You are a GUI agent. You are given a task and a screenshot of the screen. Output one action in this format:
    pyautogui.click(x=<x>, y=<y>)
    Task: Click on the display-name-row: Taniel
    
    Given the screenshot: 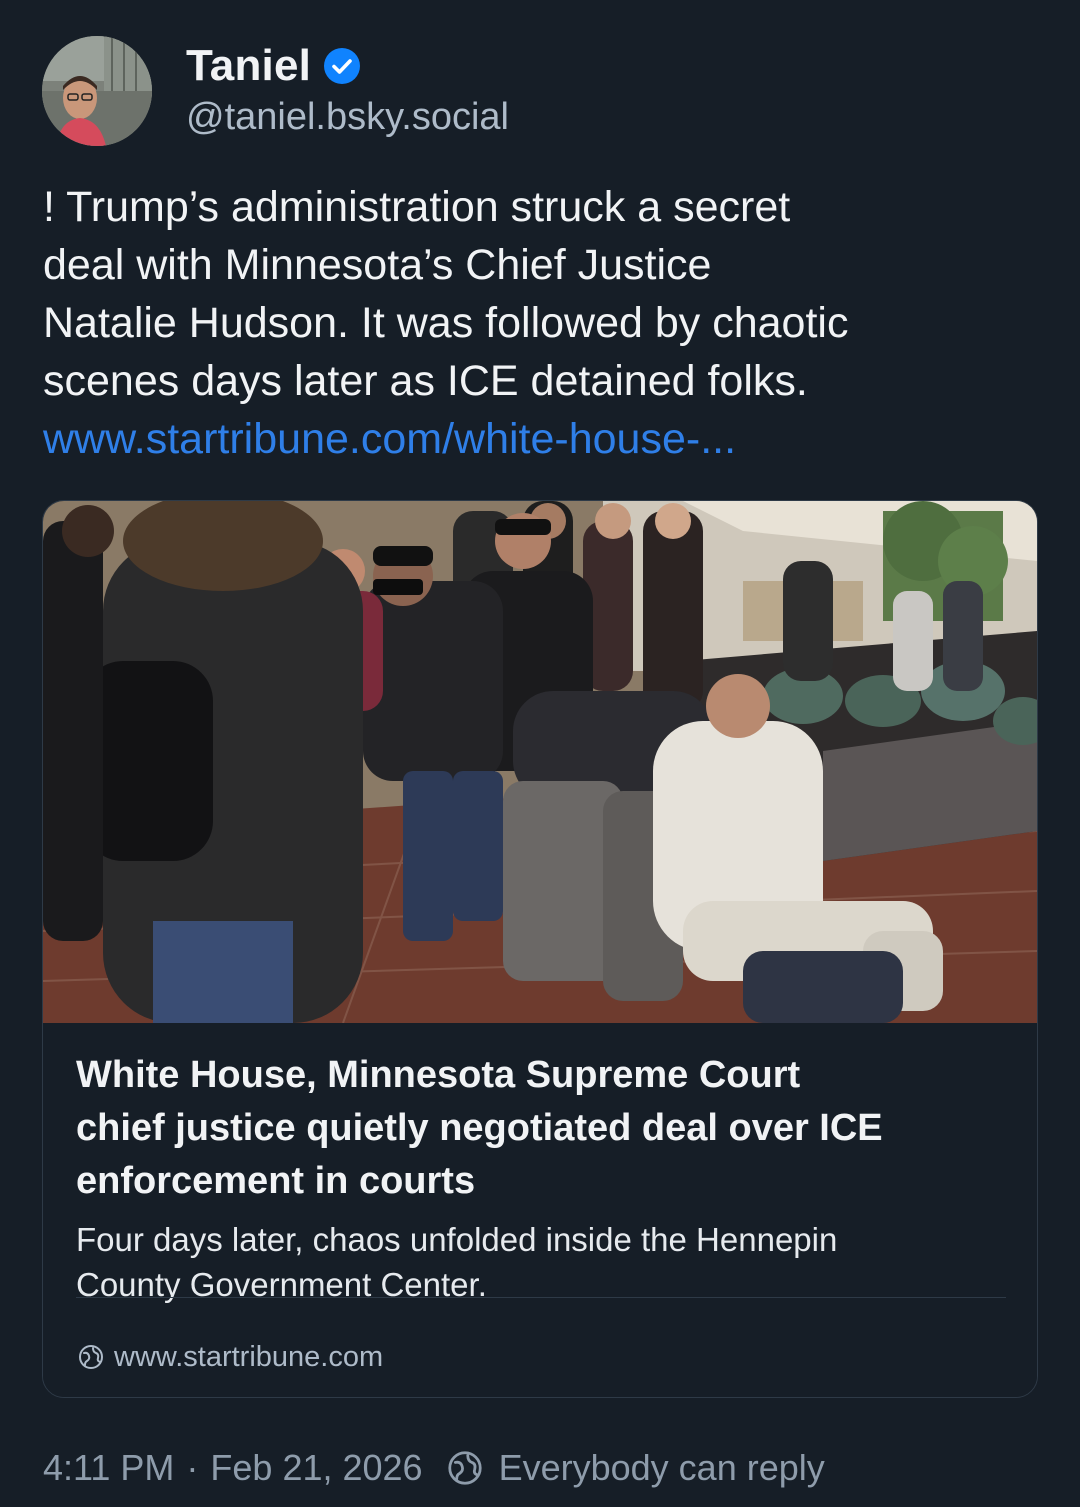 What is the action you would take?
    pyautogui.click(x=273, y=66)
    